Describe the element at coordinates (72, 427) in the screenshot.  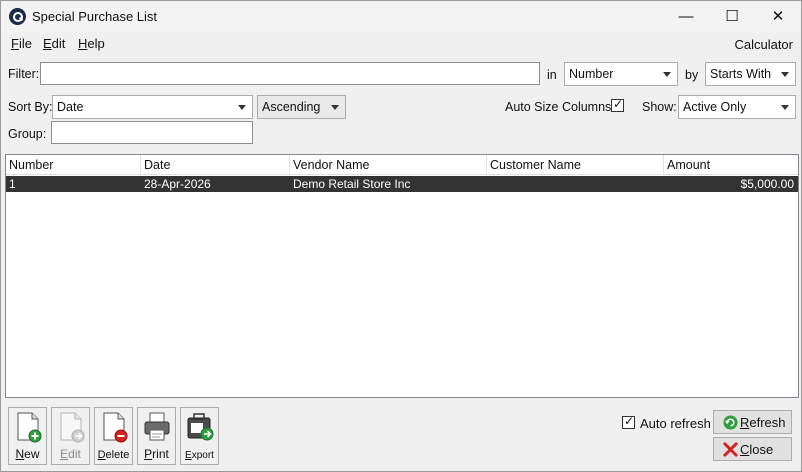
I see `edit-document-icon` at that location.